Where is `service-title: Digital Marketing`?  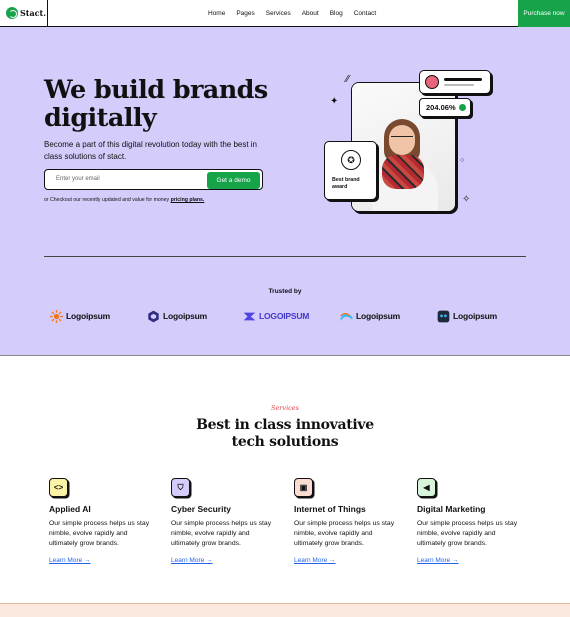 service-title: Digital Marketing is located at coordinates (451, 509).